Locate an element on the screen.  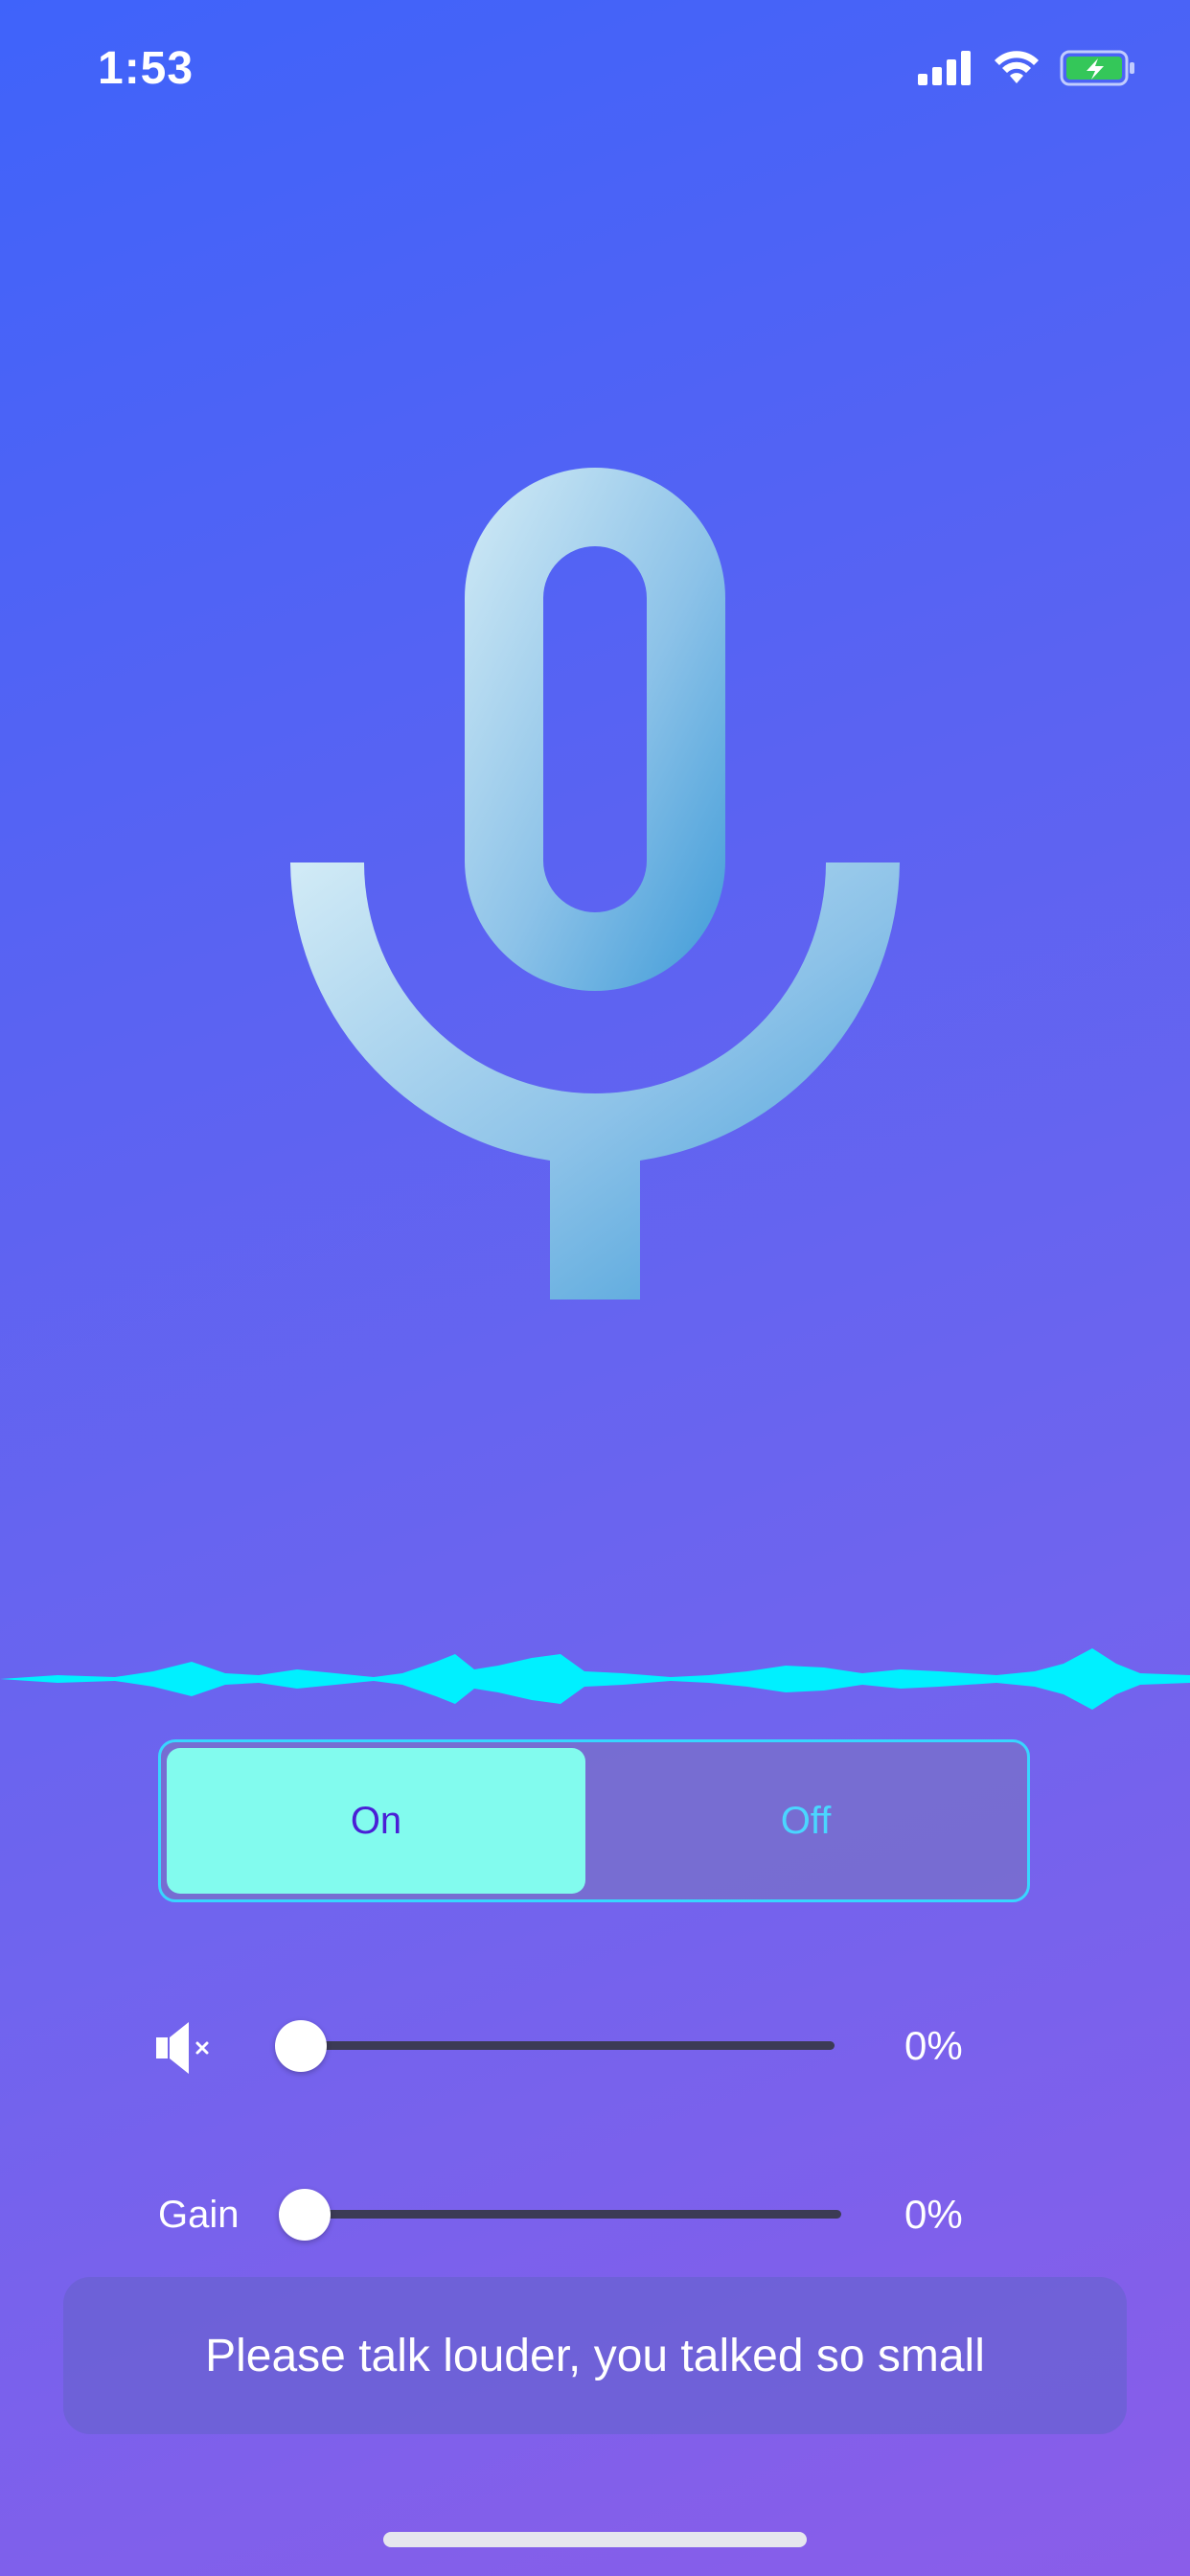
volume-value: 0% is located at coordinates (934, 2045).